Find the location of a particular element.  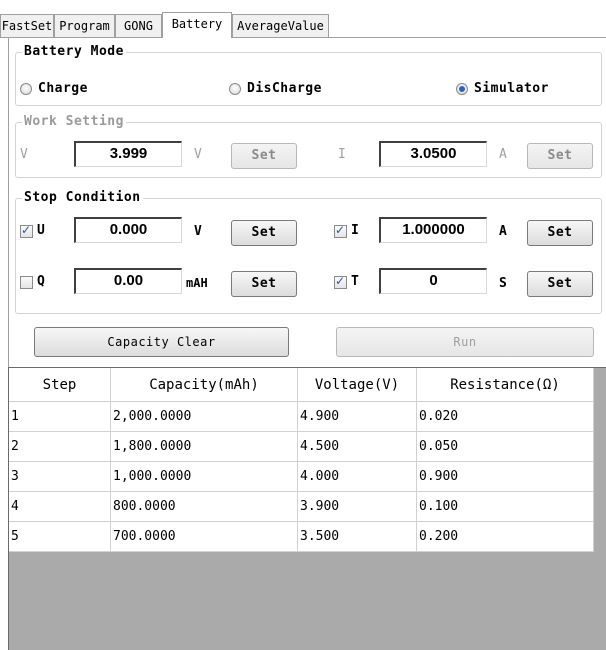

stop-u-label: U is located at coordinates (41, 230).